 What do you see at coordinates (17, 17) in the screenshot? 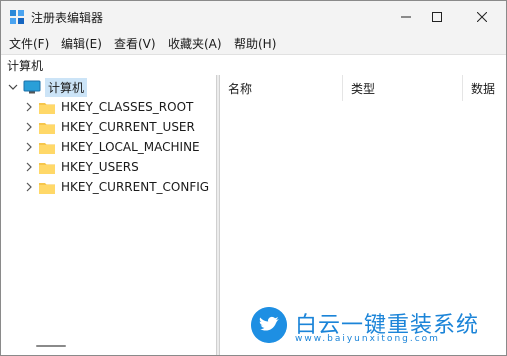
I see `regedit-icon` at bounding box center [17, 17].